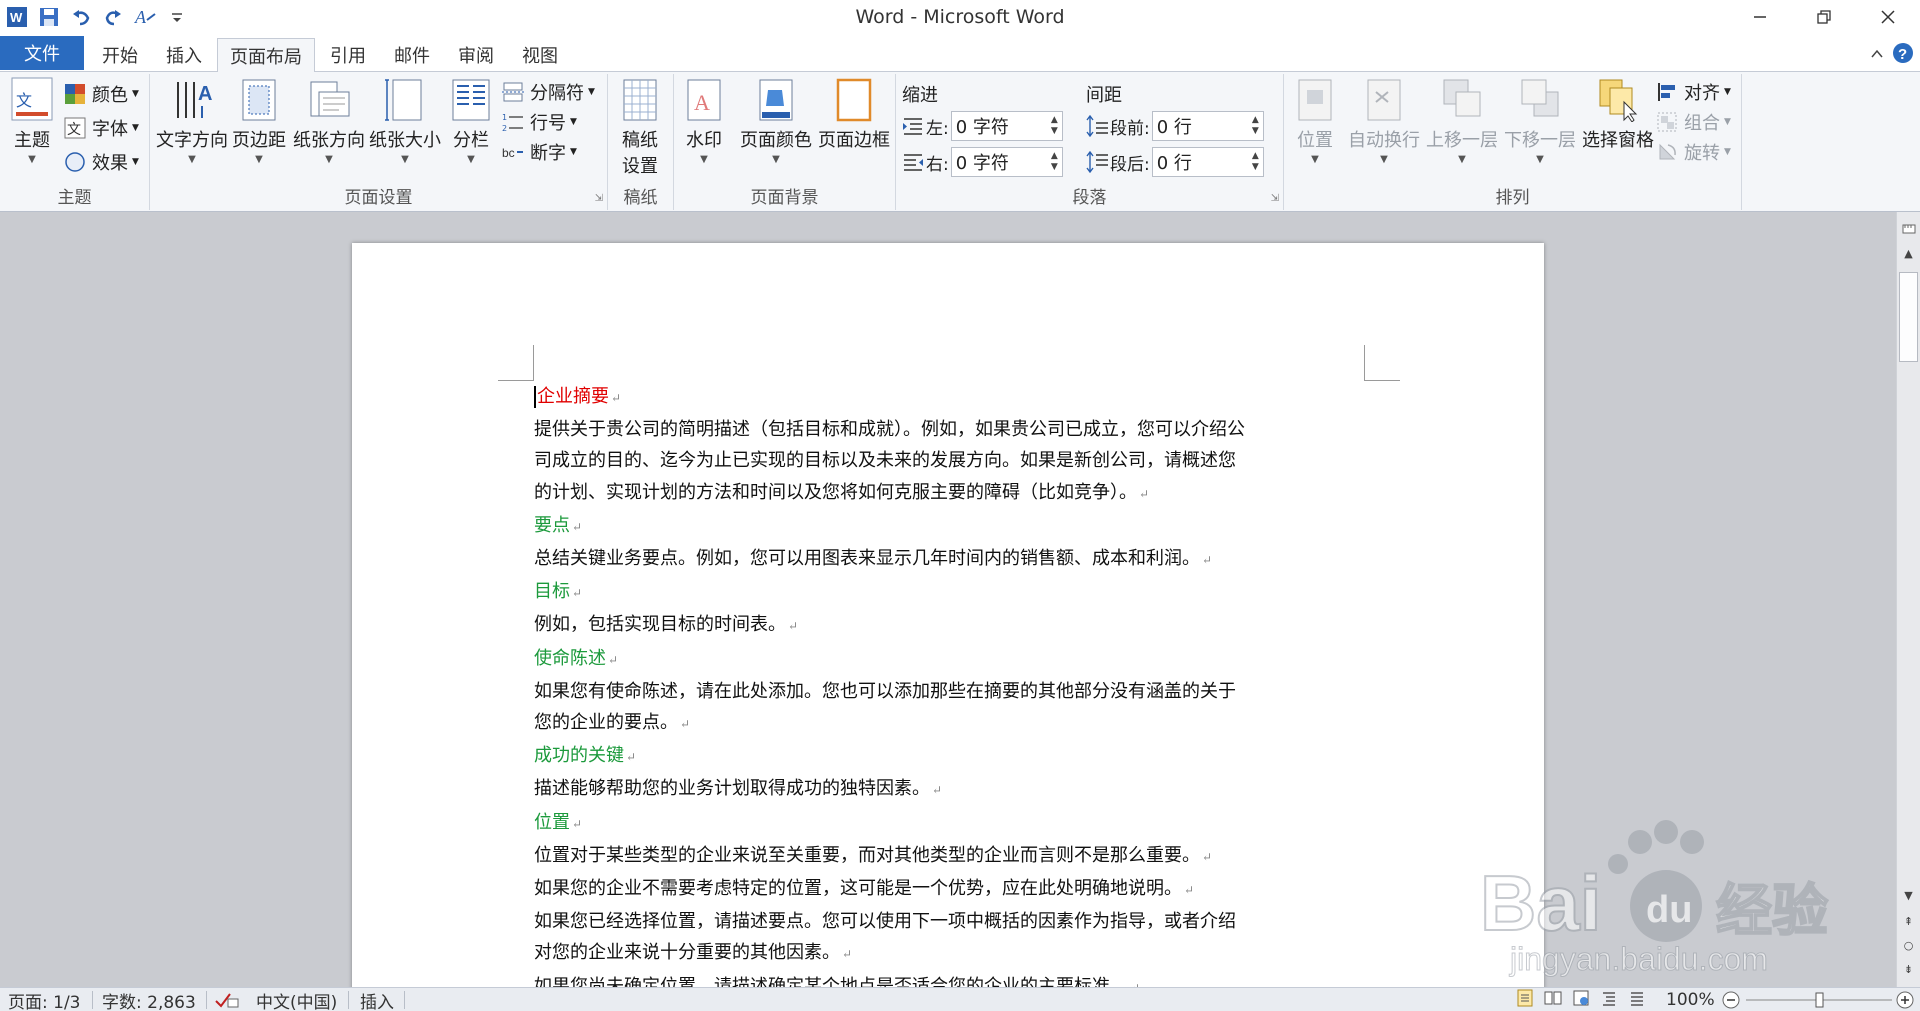 This screenshot has height=1011, width=1920. I want to click on tab-mailings: 邮件, so click(412, 55).